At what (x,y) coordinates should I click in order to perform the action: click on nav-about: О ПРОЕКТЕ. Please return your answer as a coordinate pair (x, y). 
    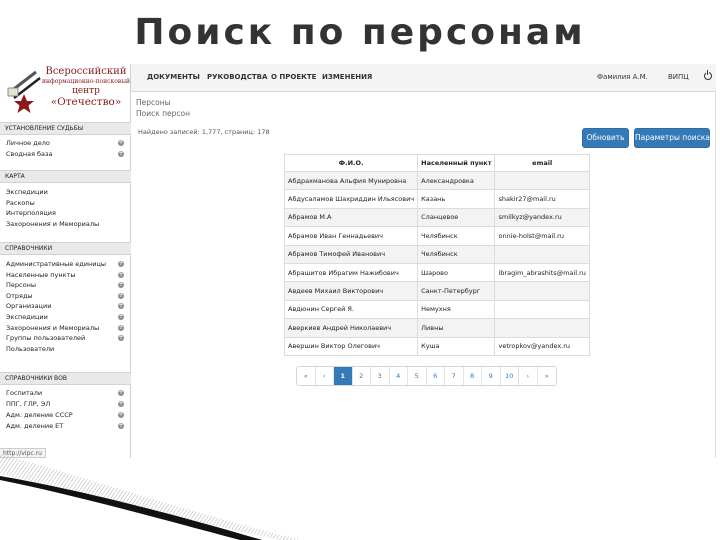
    Looking at the image, I should click on (293, 77).